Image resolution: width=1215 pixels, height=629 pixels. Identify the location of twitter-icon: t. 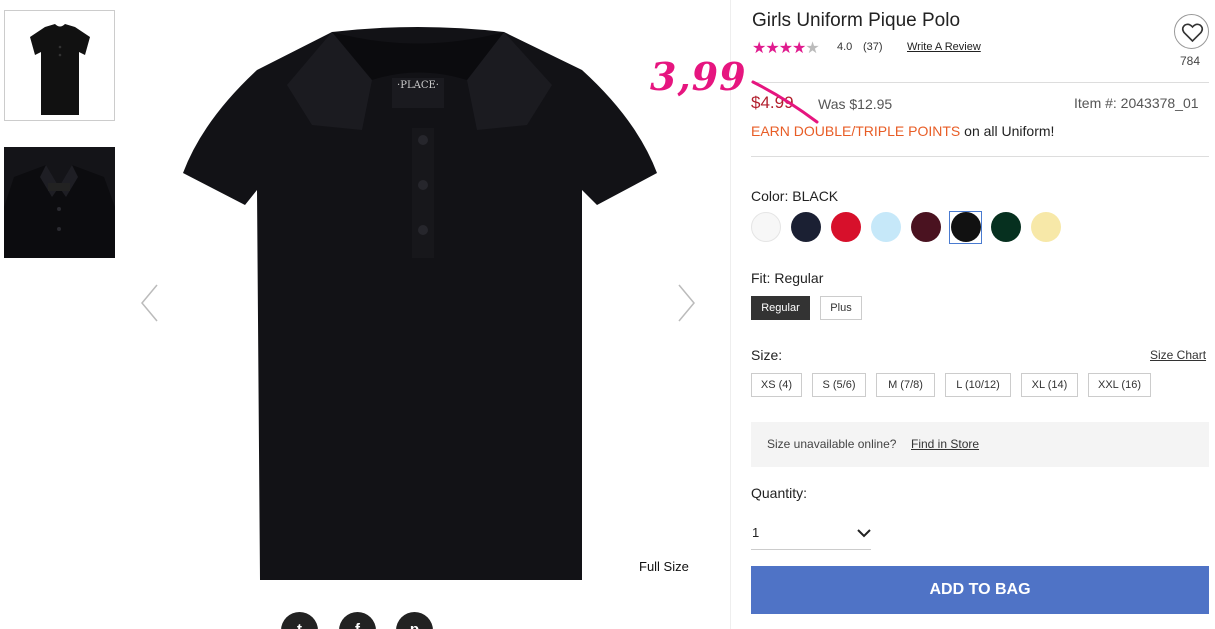
(299, 625).